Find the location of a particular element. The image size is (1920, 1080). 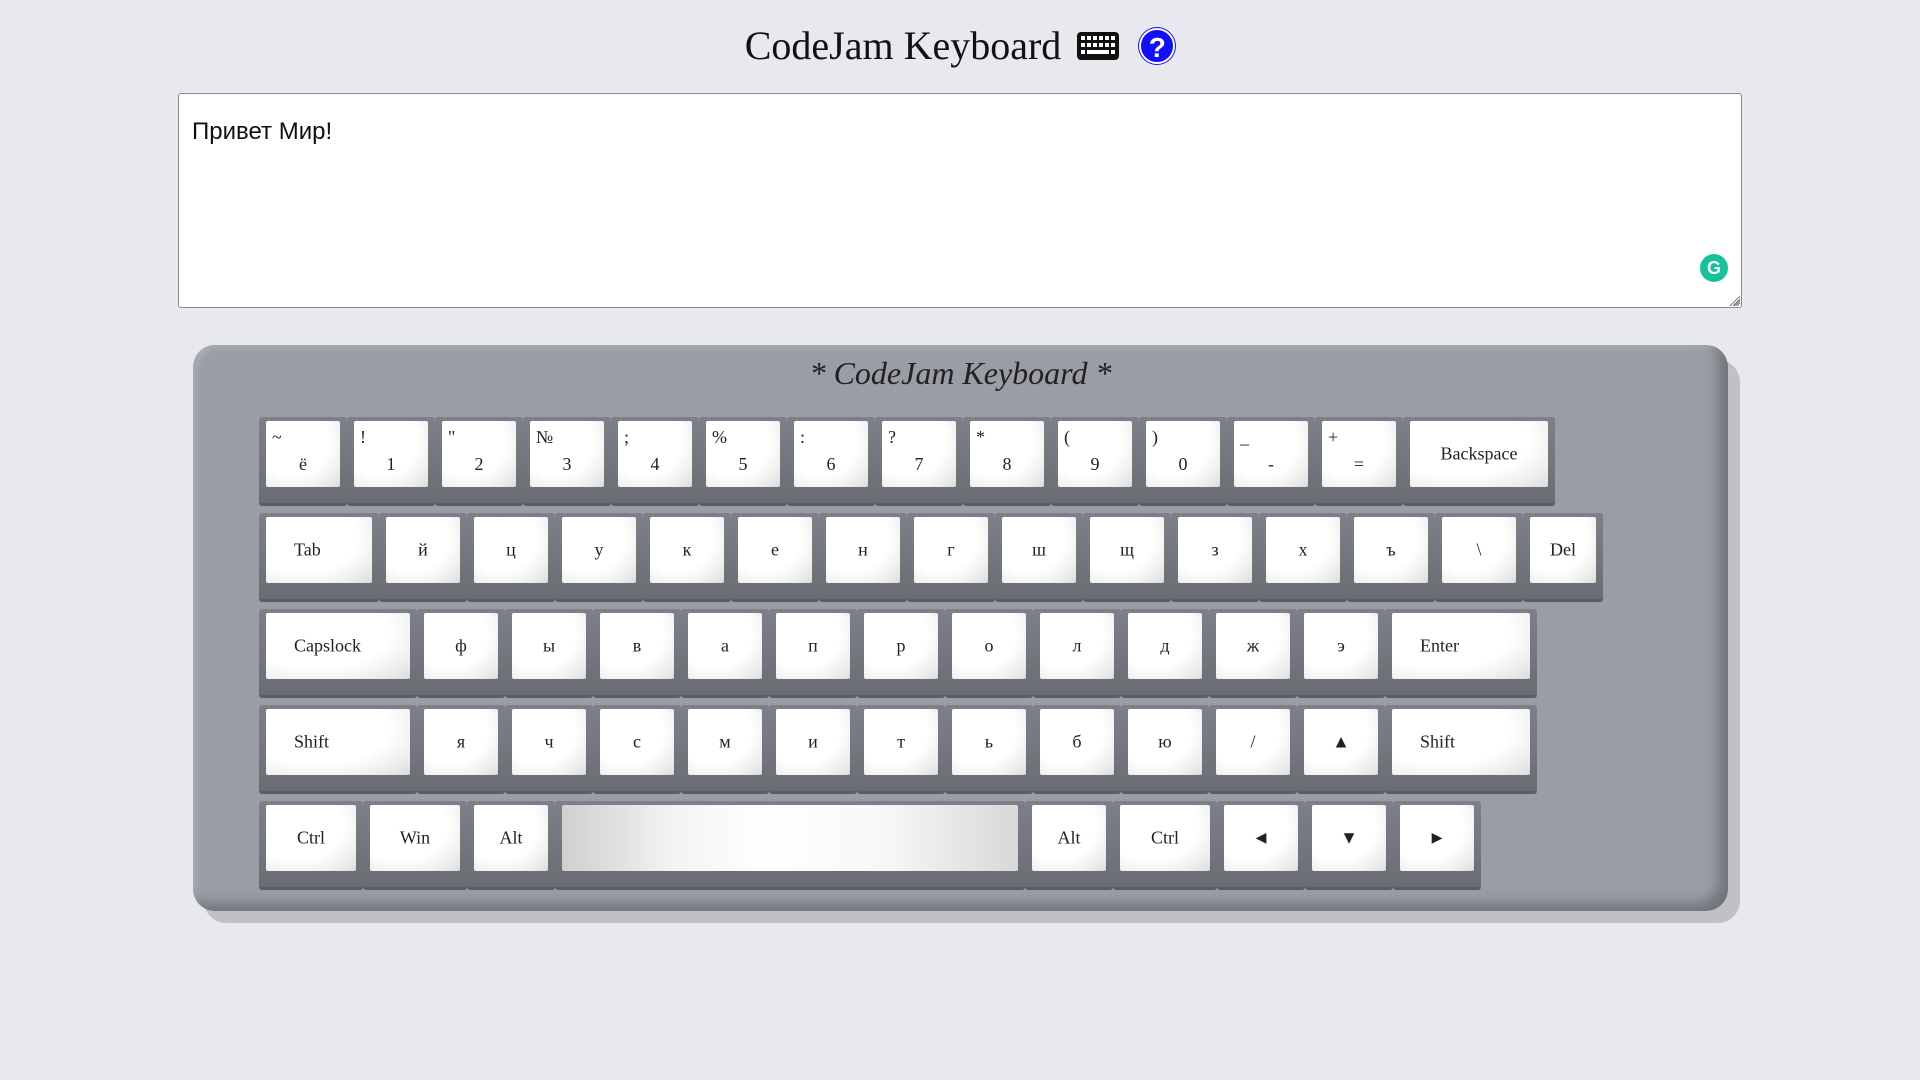

key-tab: Tab is located at coordinates (319, 556).